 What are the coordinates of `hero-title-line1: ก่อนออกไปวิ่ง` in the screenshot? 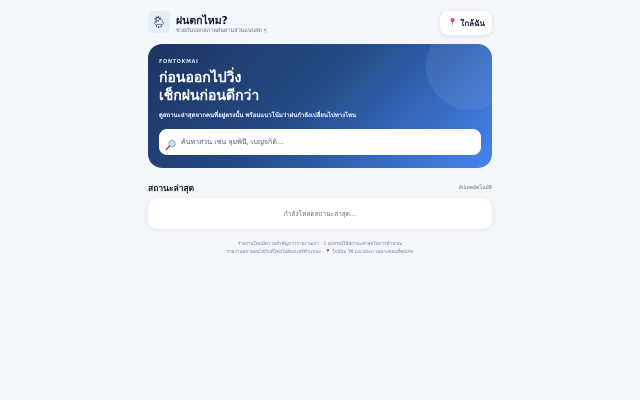 It's located at (200, 78).